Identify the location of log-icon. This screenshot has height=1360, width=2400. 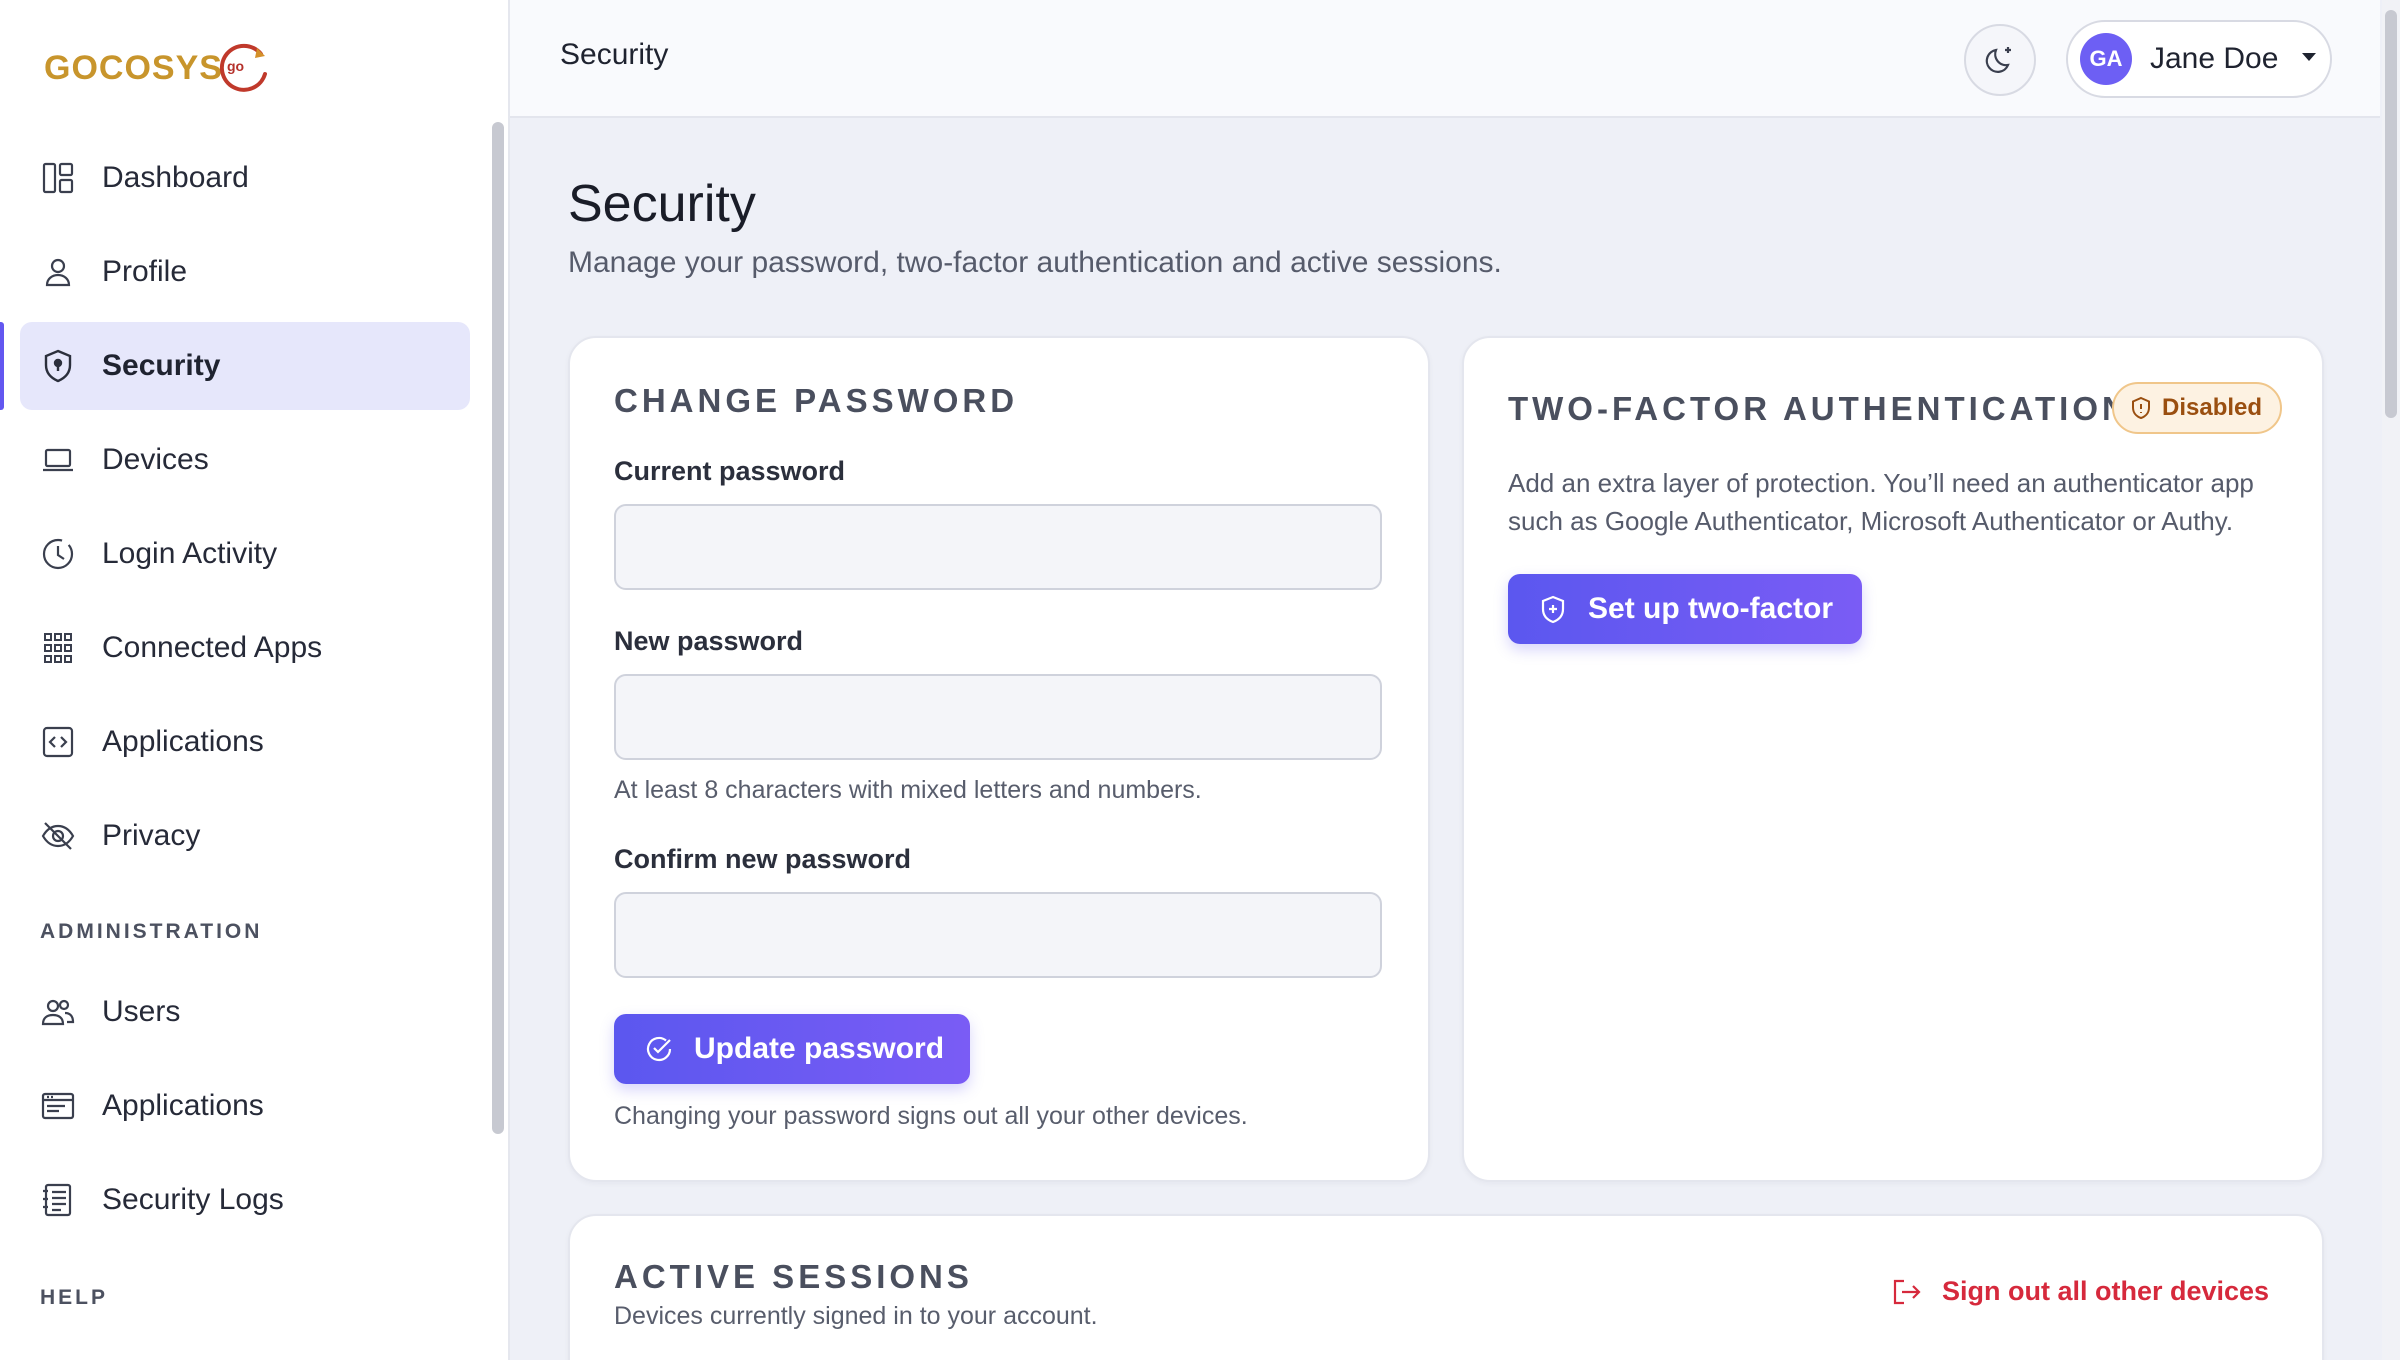
(58, 1200).